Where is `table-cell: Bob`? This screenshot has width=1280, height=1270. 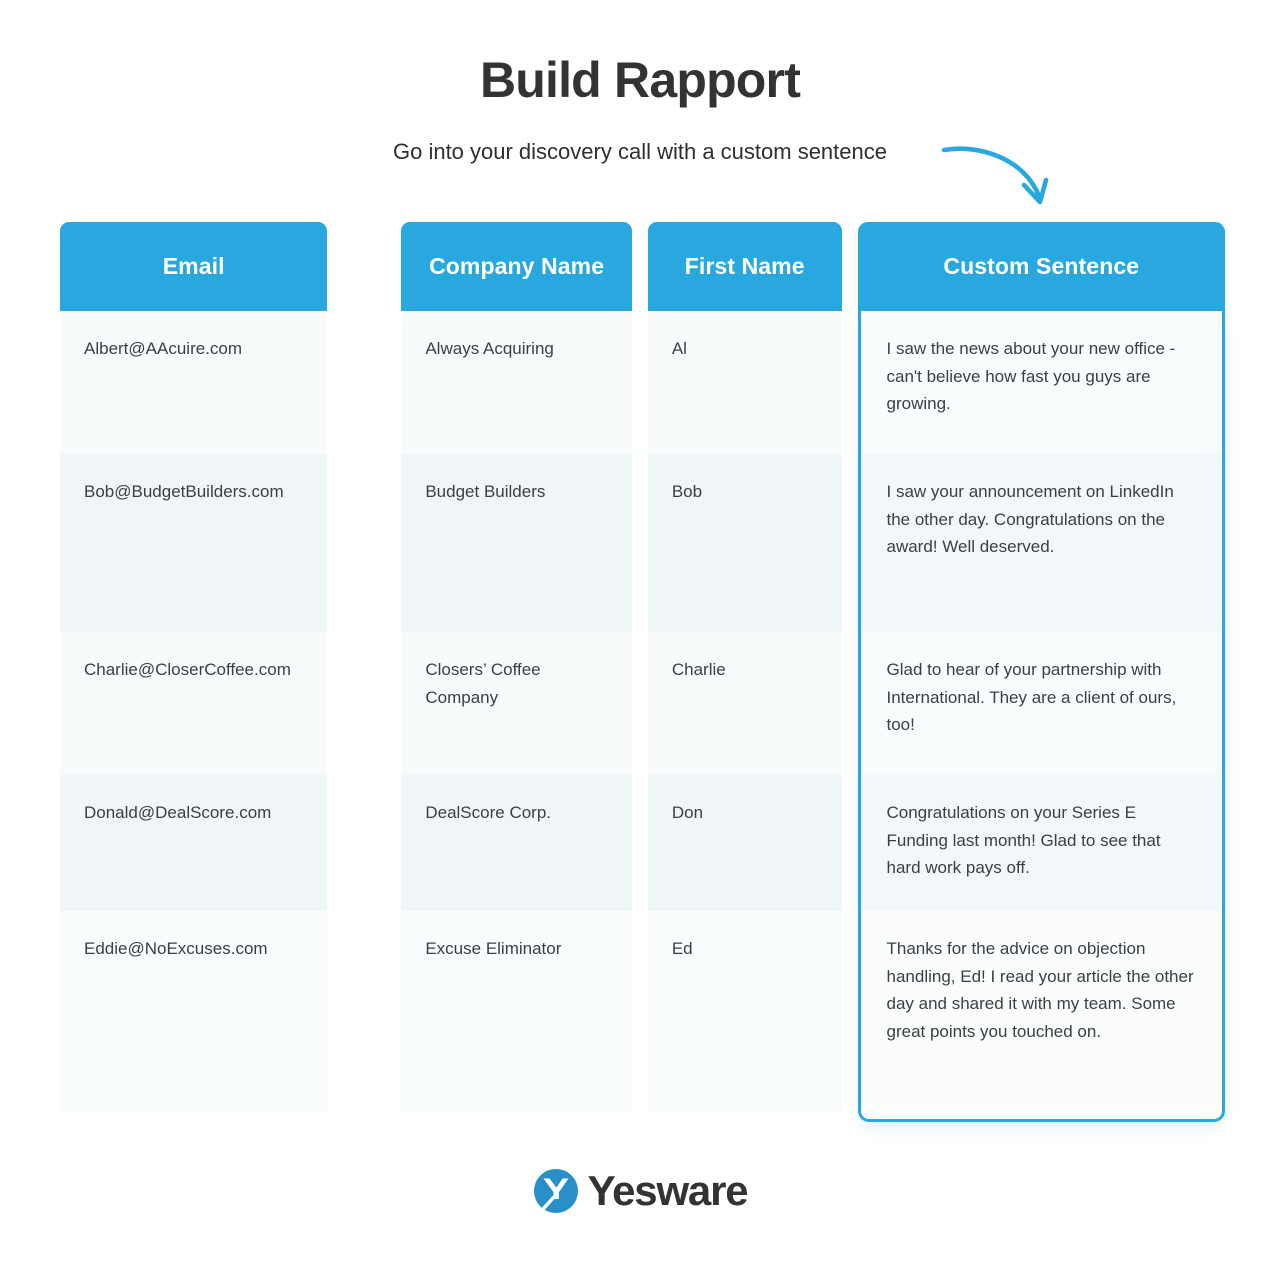
table-cell: Bob is located at coordinates (744, 543).